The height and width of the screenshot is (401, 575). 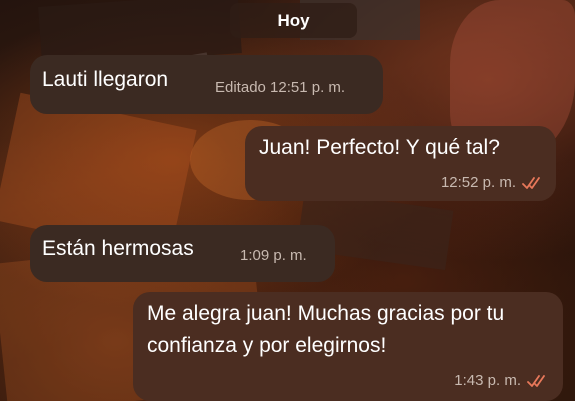 I want to click on message-time: 1:09 p. m., so click(x=273, y=255).